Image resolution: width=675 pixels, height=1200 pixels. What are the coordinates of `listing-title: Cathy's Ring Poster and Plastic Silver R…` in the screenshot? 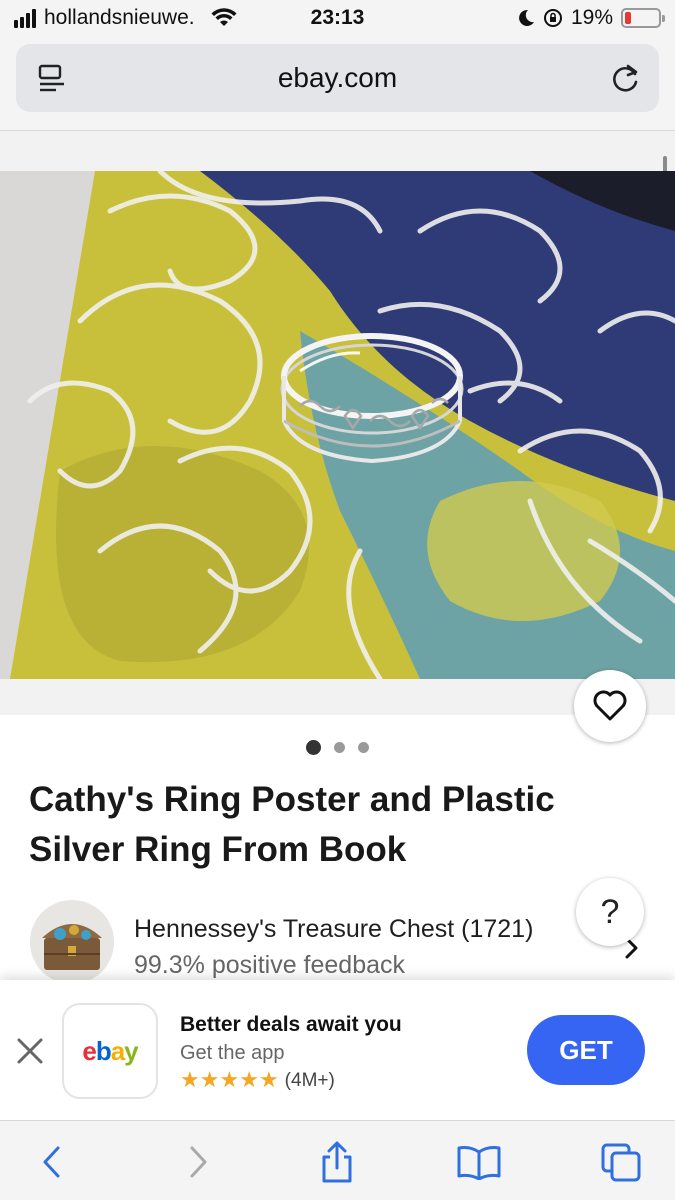 It's located at (292, 824).